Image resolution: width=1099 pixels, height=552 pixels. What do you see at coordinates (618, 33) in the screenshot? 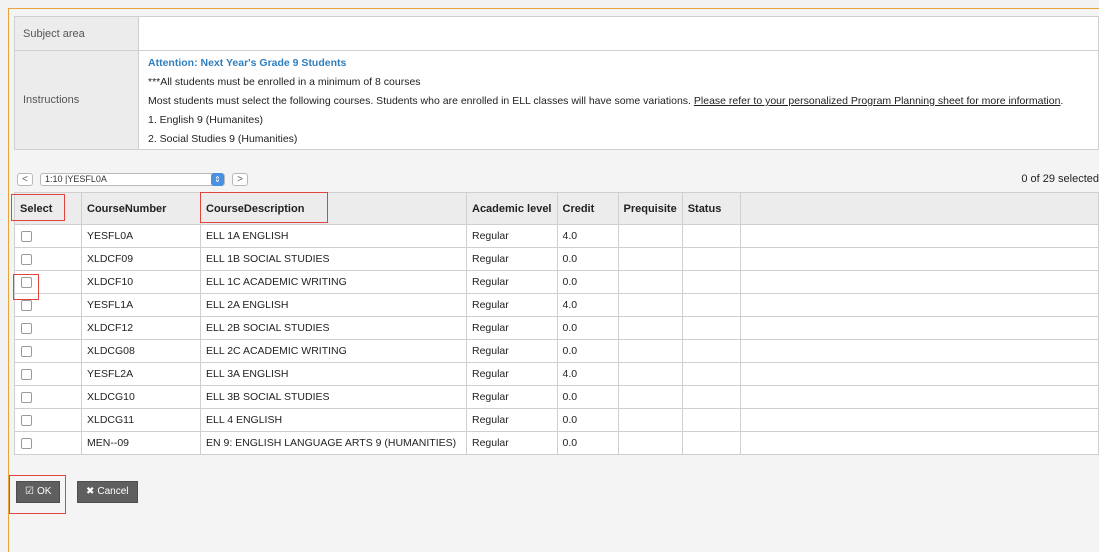
I see `subject-area-value` at bounding box center [618, 33].